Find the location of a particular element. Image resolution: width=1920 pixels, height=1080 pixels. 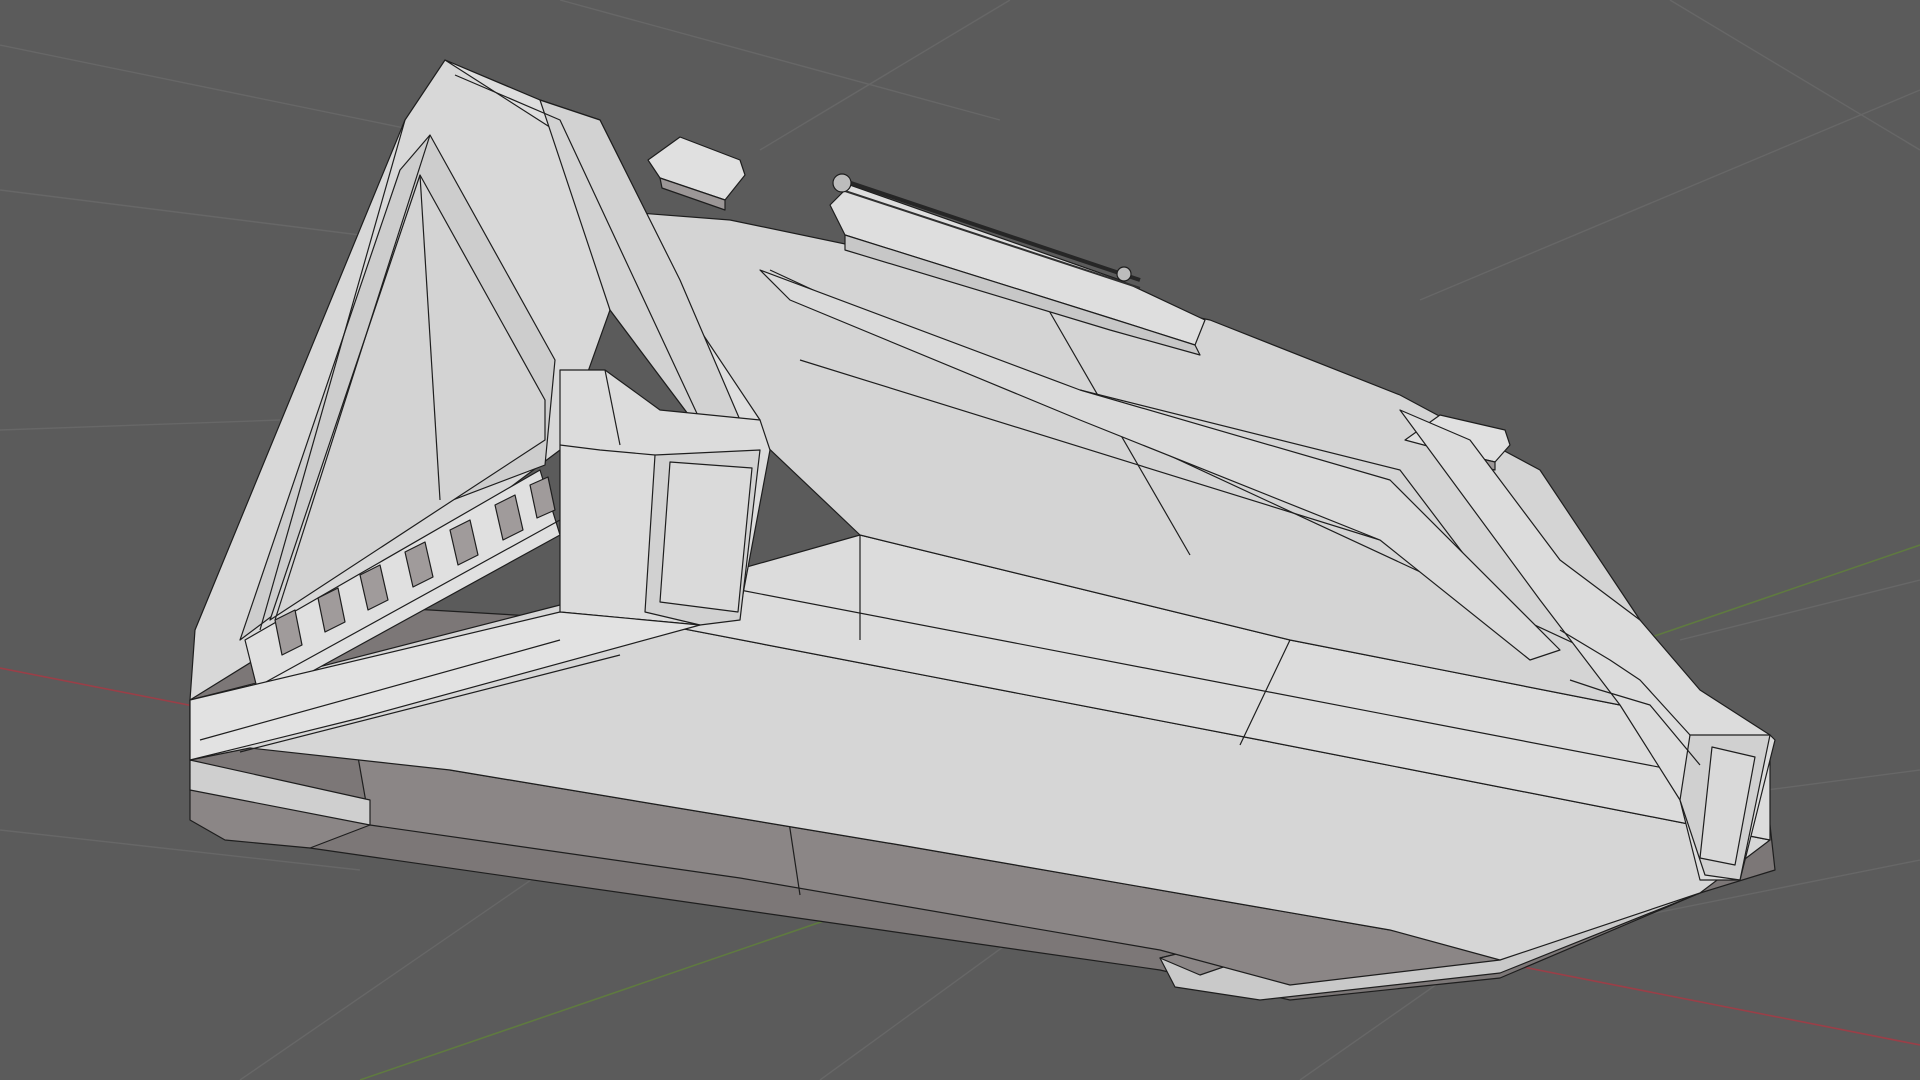

handle-knob-left is located at coordinates (842, 183).